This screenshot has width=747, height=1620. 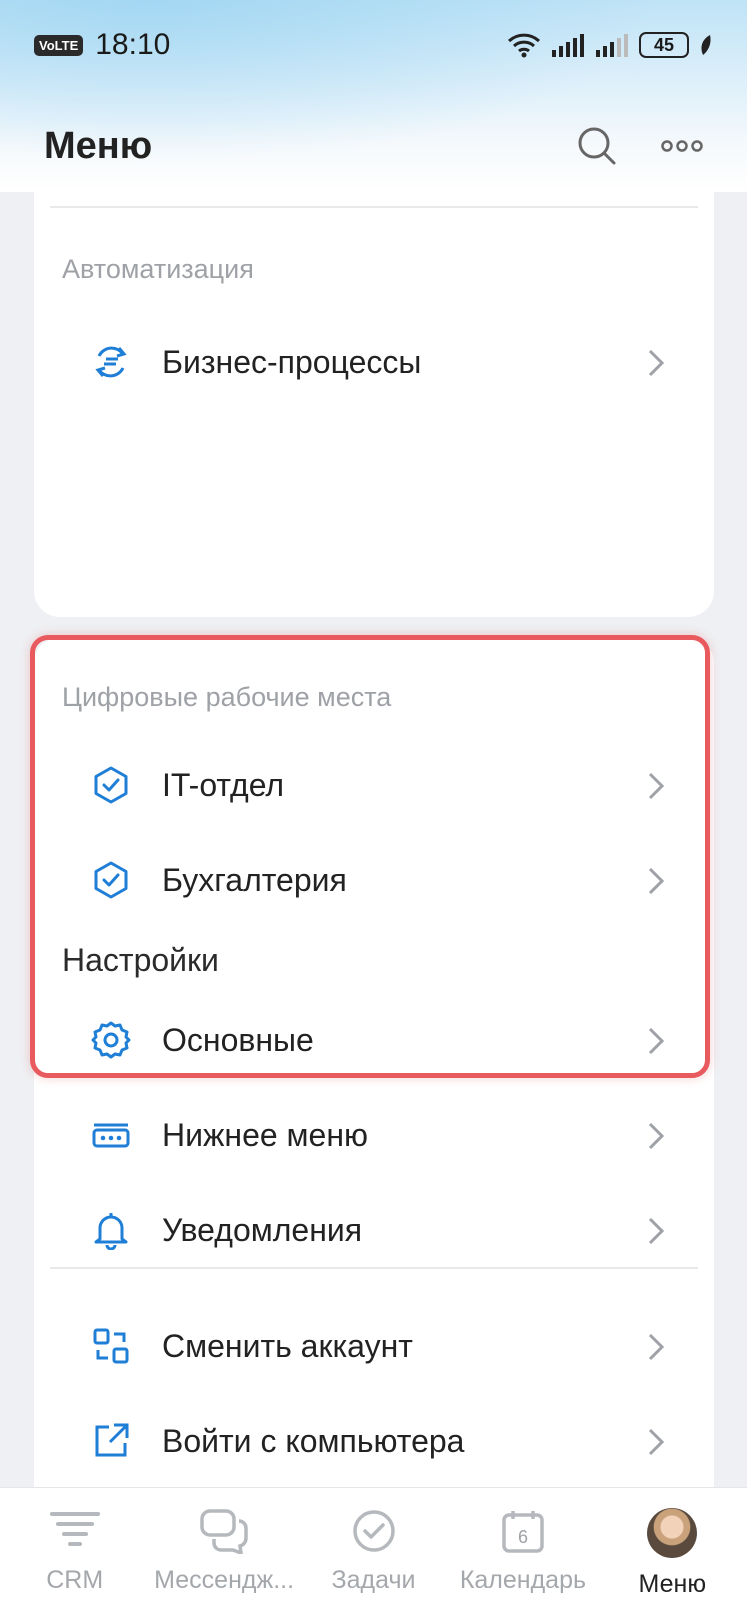 I want to click on nav-label: Календарь, so click(x=523, y=1580).